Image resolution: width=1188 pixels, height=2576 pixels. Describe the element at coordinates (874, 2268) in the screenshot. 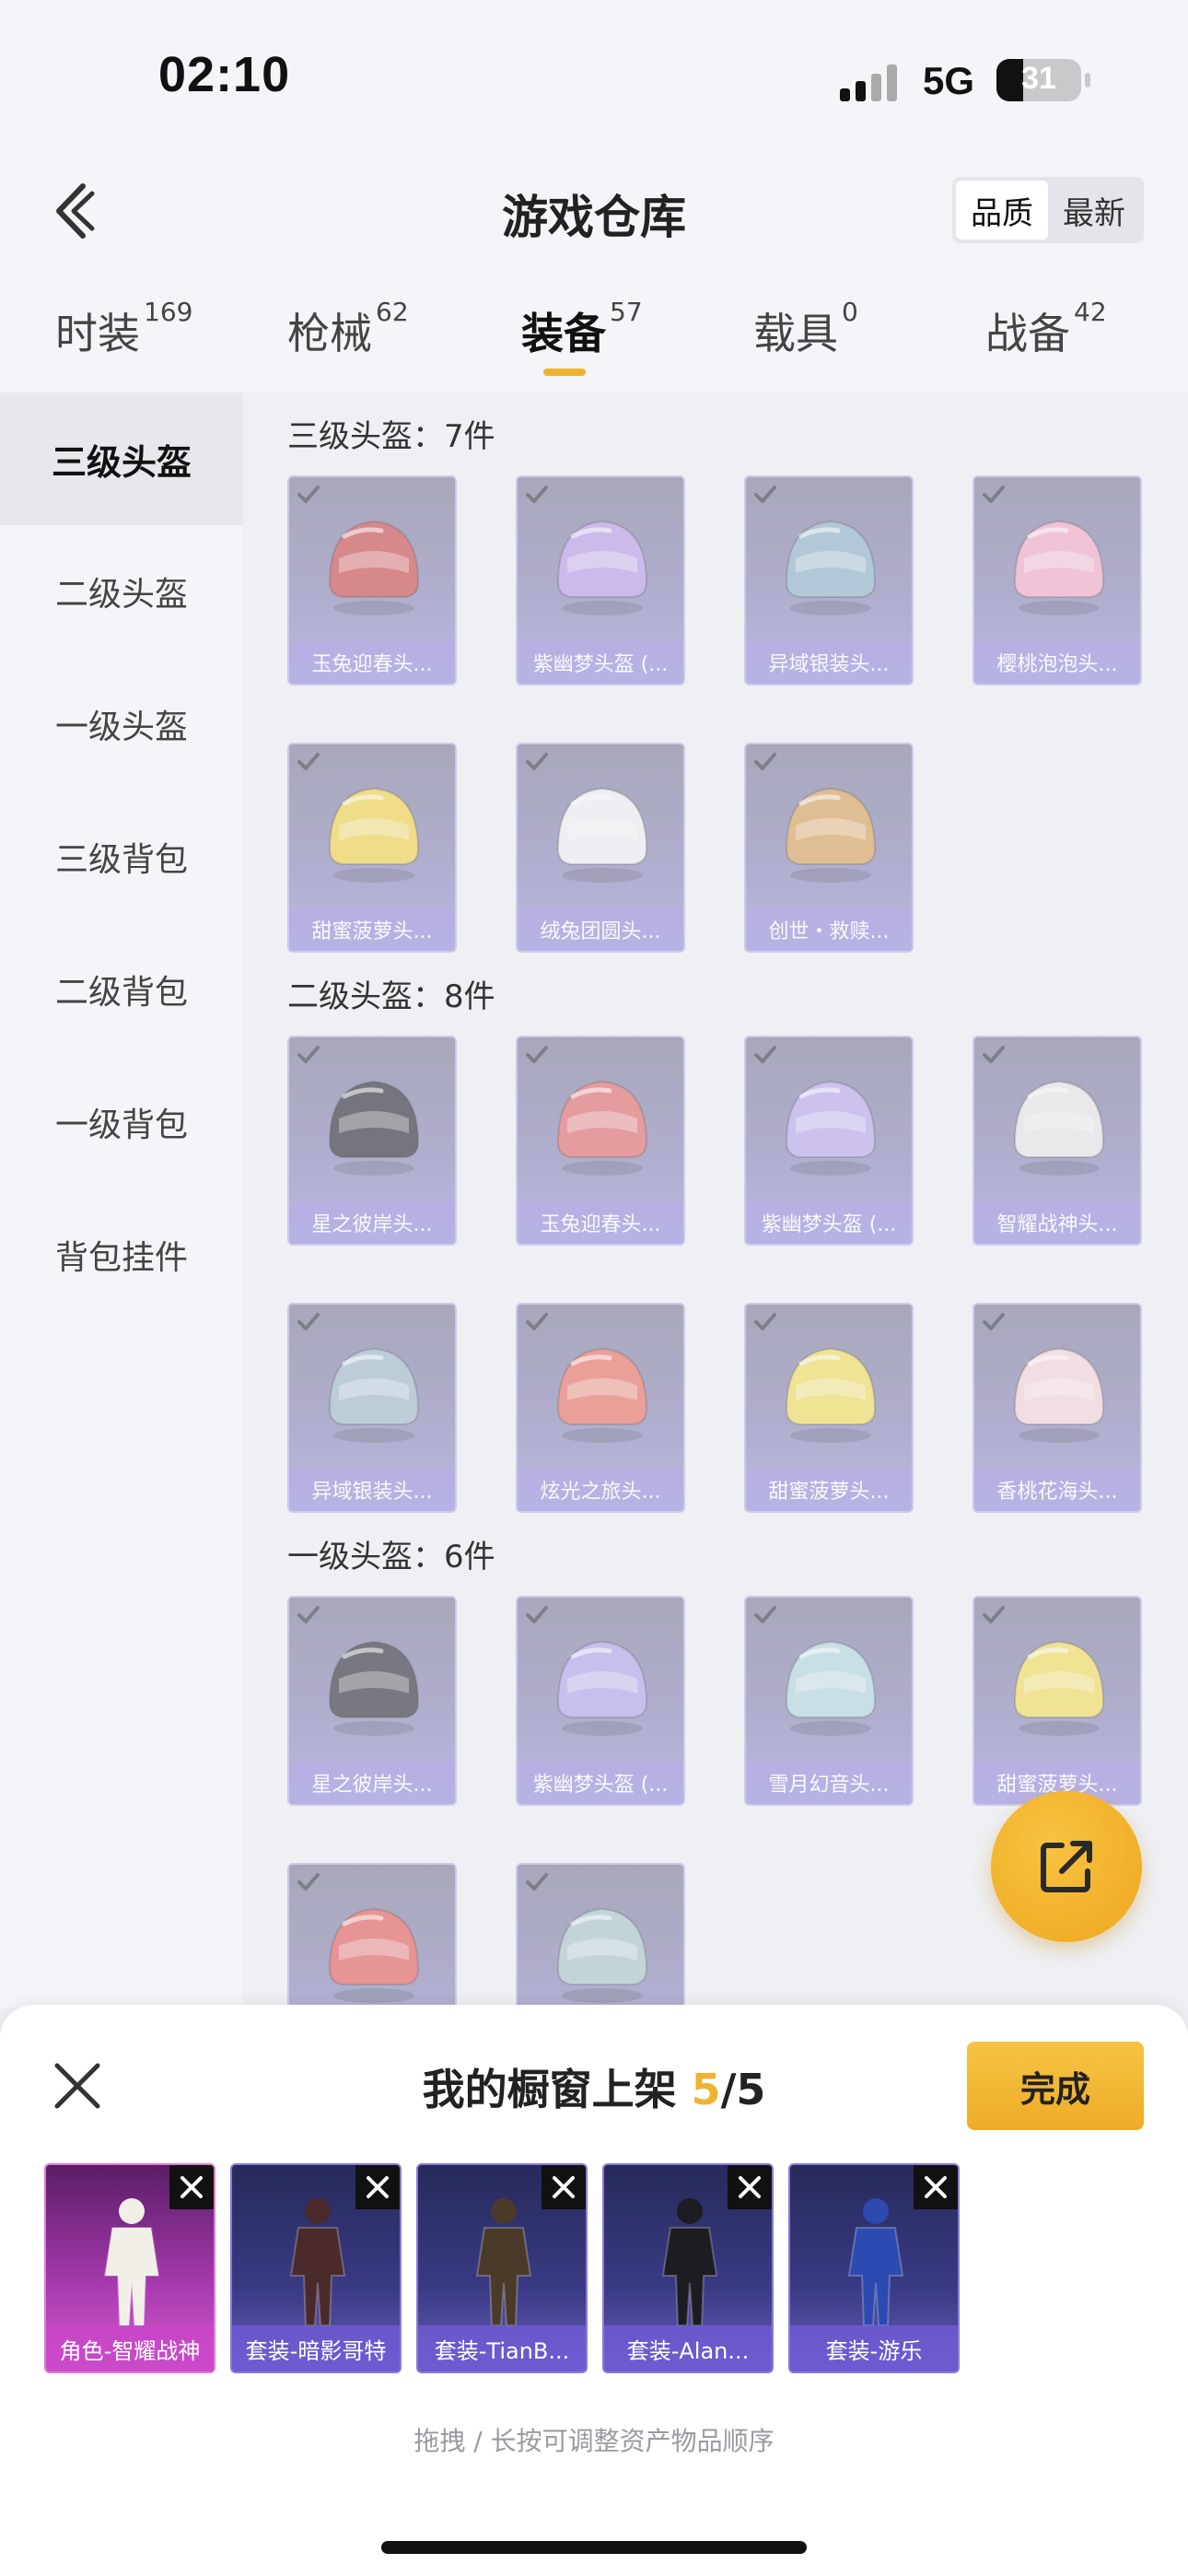

I see `showcase-item: 套装-游乐` at that location.